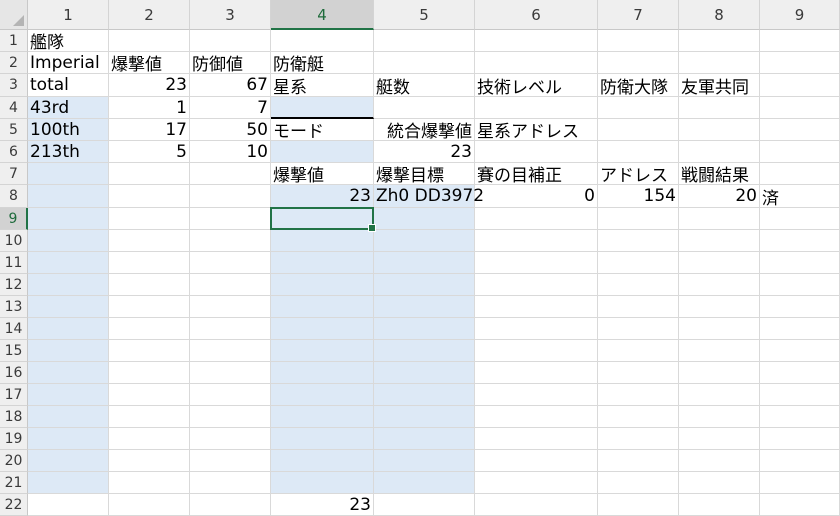 Image resolution: width=840 pixels, height=516 pixels. Describe the element at coordinates (800, 329) in the screenshot. I see `cell-r14-c9` at that location.